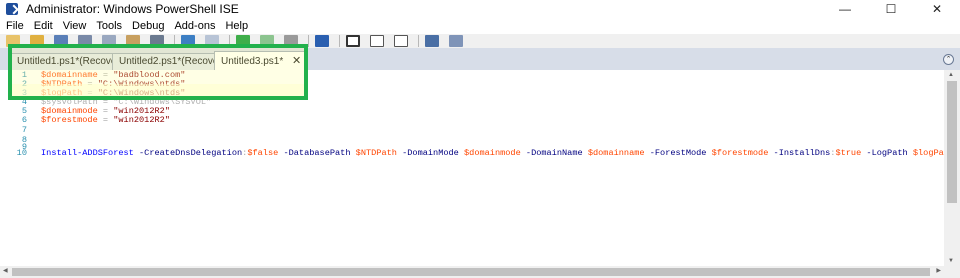 The image size is (960, 278). Describe the element at coordinates (951, 75) in the screenshot. I see `scroll-up-icon: ▲` at that location.